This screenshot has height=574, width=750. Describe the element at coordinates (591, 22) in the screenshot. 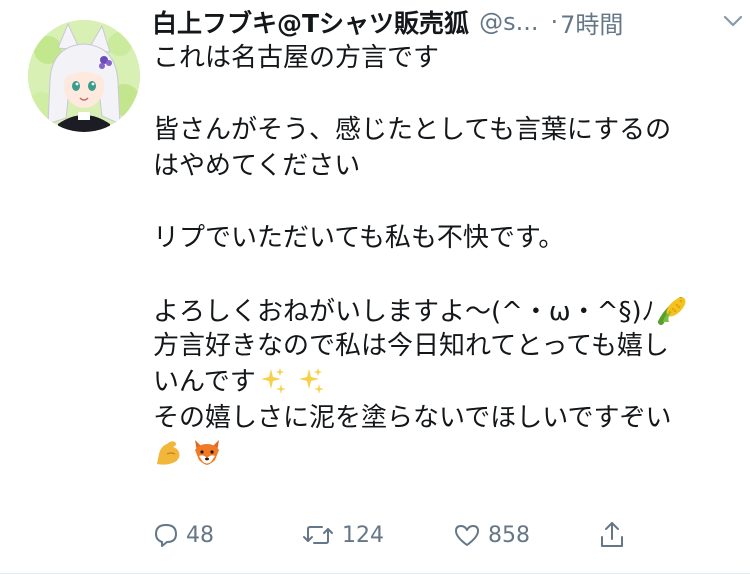

I see `timestamp: 7時間` at that location.